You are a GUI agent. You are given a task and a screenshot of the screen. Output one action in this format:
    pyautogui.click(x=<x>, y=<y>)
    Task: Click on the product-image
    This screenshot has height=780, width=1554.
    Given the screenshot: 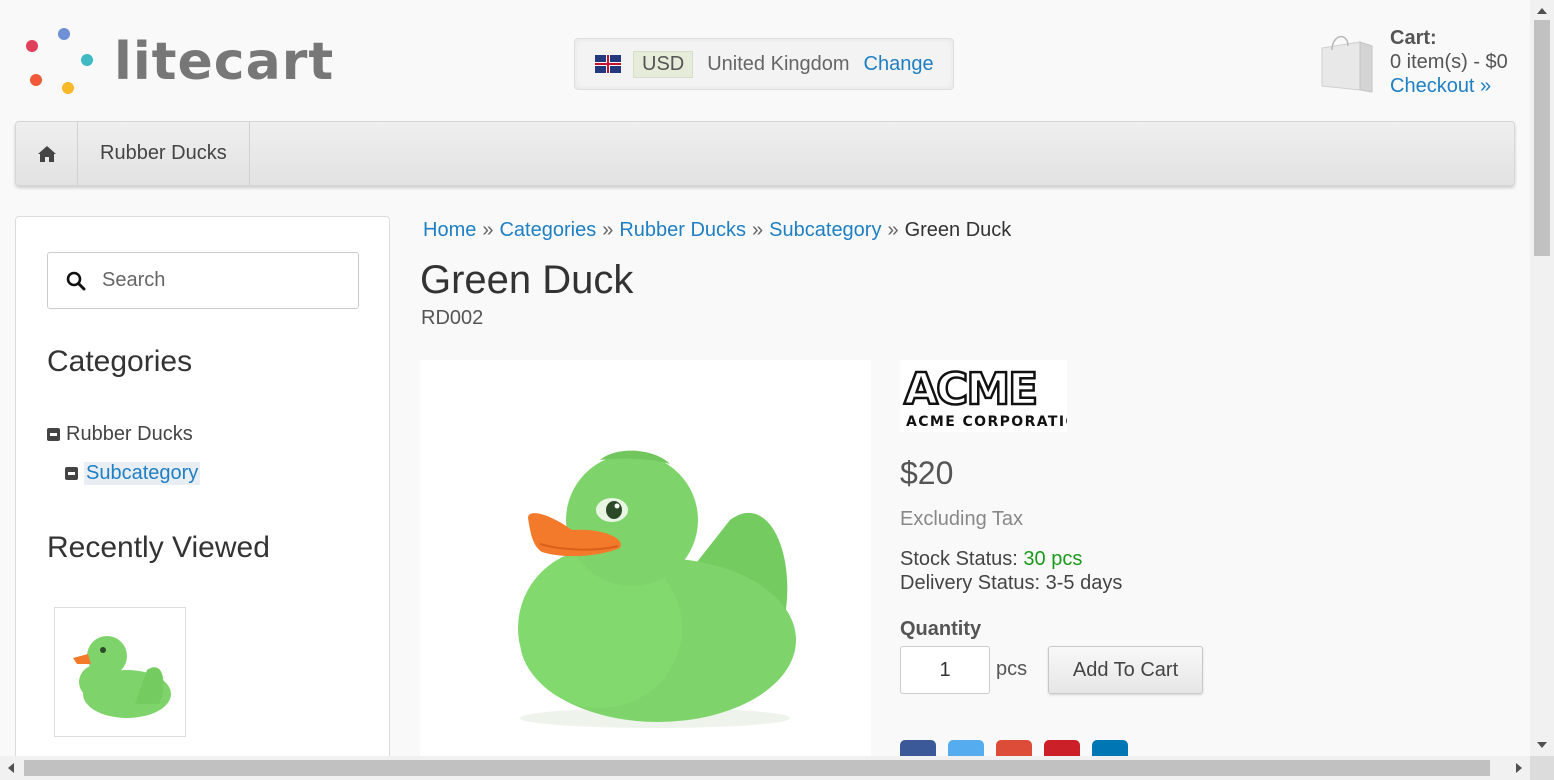 What is the action you would take?
    pyautogui.click(x=645, y=560)
    